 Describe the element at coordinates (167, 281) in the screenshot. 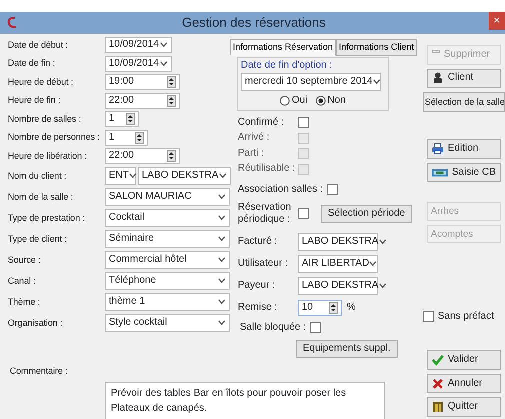

I see `dropdown-field: Téléphone` at that location.